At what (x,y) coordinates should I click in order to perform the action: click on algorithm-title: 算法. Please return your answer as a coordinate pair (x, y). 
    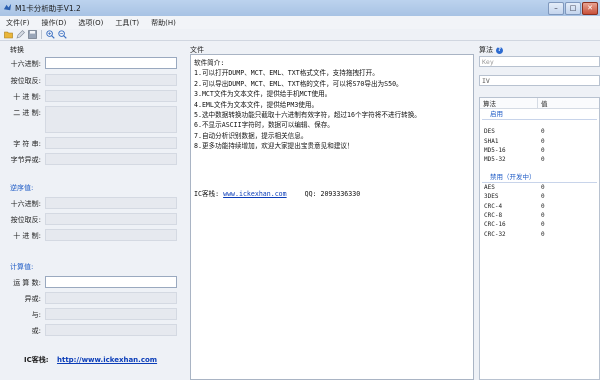
    Looking at the image, I should click on (486, 50).